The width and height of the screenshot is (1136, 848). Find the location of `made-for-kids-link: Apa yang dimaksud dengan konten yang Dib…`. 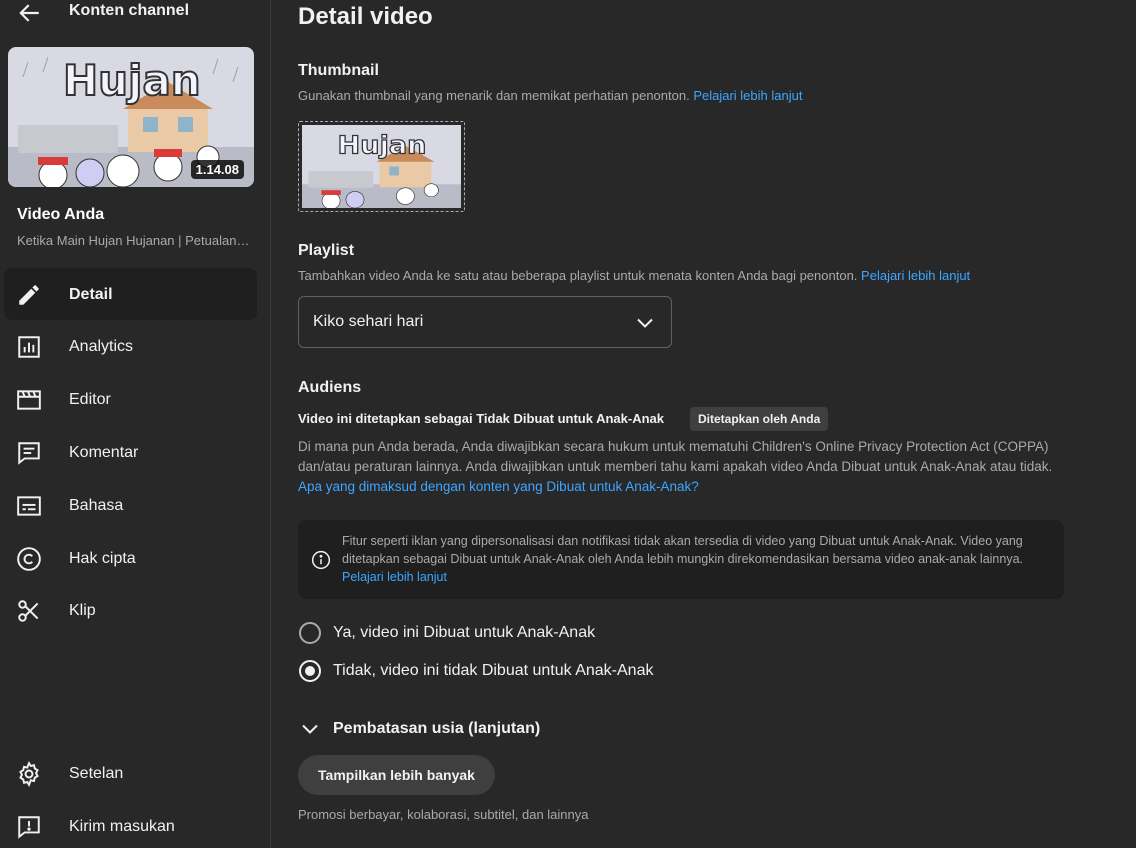

made-for-kids-link: Apa yang dimaksud dengan konten yang Dib… is located at coordinates (498, 486).